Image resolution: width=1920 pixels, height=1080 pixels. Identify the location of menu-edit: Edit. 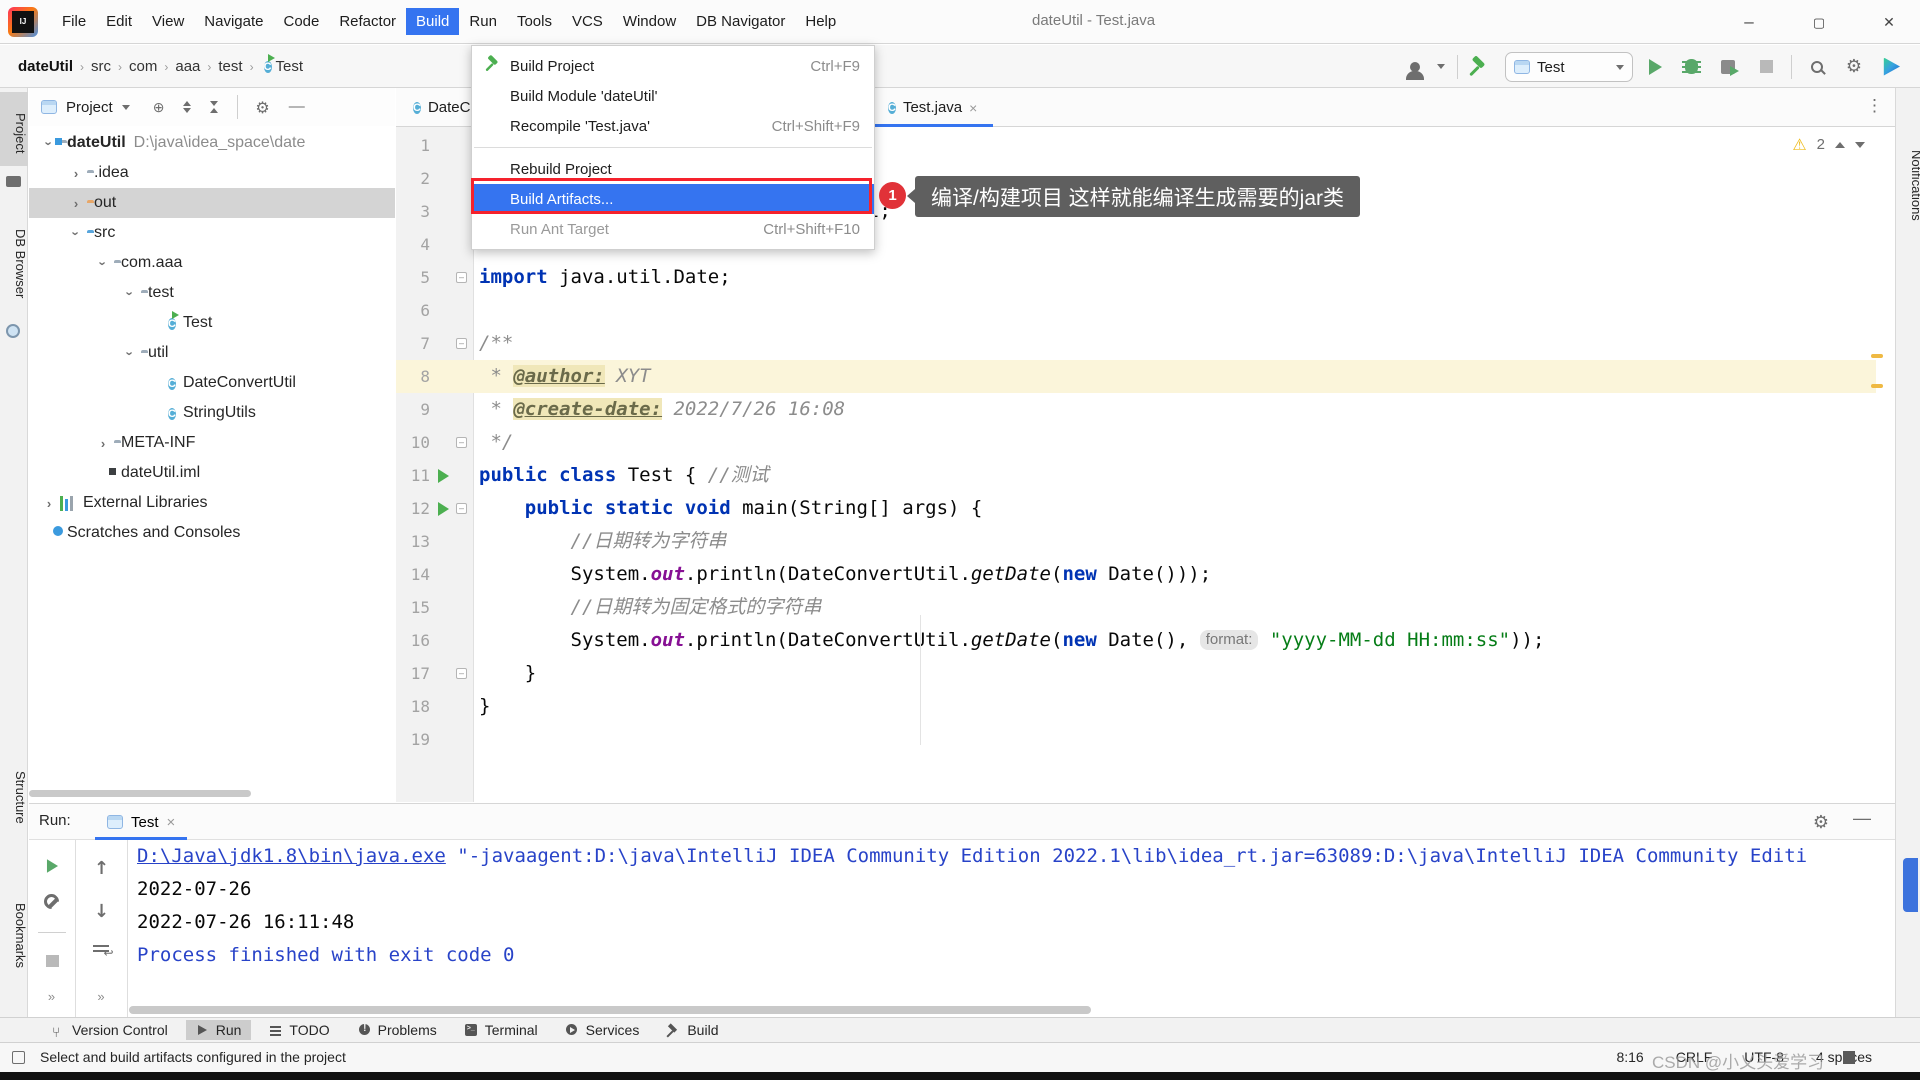
(119, 21).